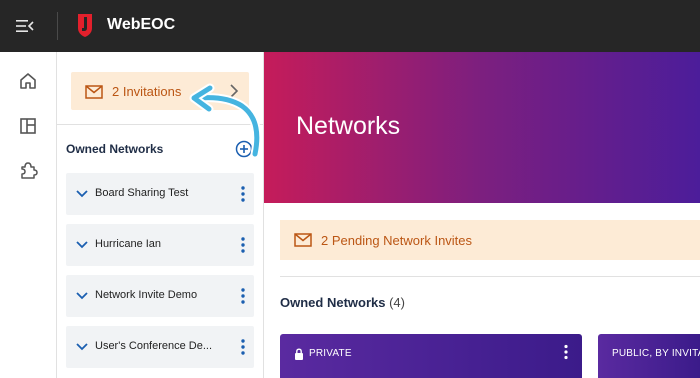 This screenshot has width=700, height=378. I want to click on network-card: PUBLIC, BY INVITATI, so click(649, 356).